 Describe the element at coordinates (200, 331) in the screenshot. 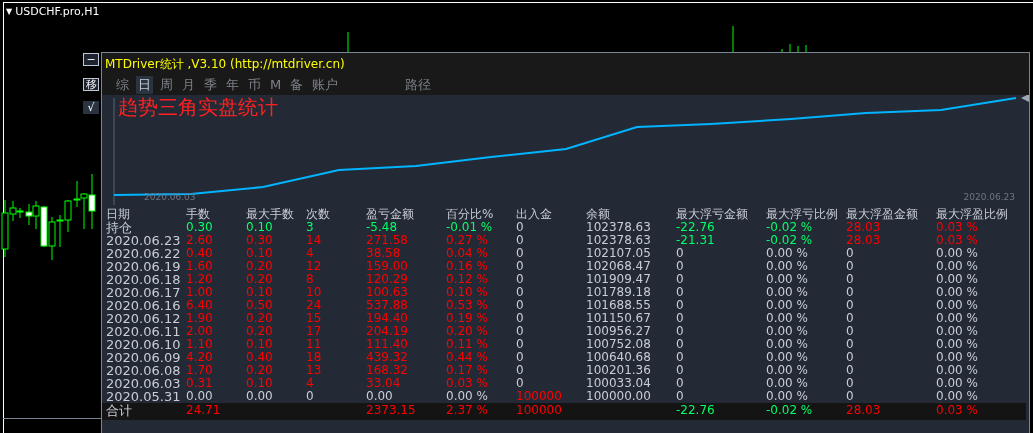

I see `table-cell-text: 2.00` at that location.